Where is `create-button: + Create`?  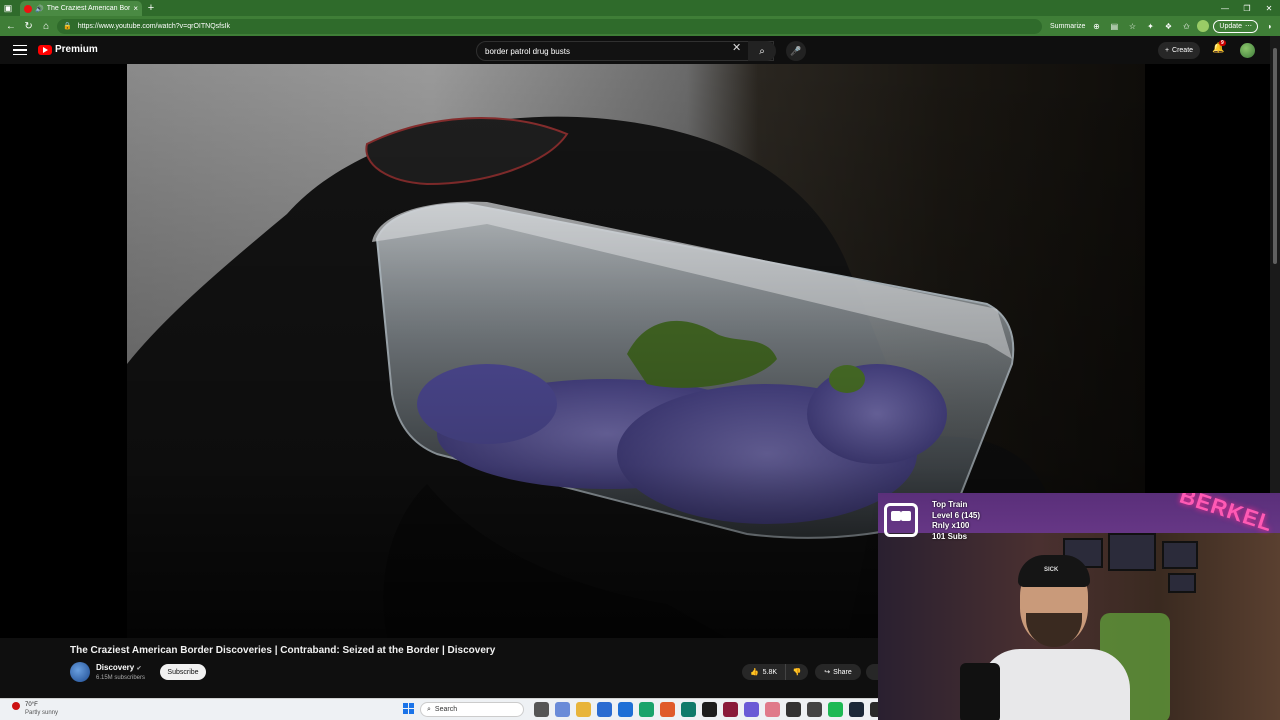
create-button: + Create is located at coordinates (1179, 50).